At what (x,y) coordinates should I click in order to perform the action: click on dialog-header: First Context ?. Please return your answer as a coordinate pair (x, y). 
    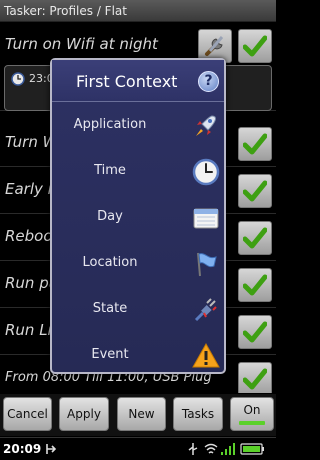
    Looking at the image, I should click on (138, 81).